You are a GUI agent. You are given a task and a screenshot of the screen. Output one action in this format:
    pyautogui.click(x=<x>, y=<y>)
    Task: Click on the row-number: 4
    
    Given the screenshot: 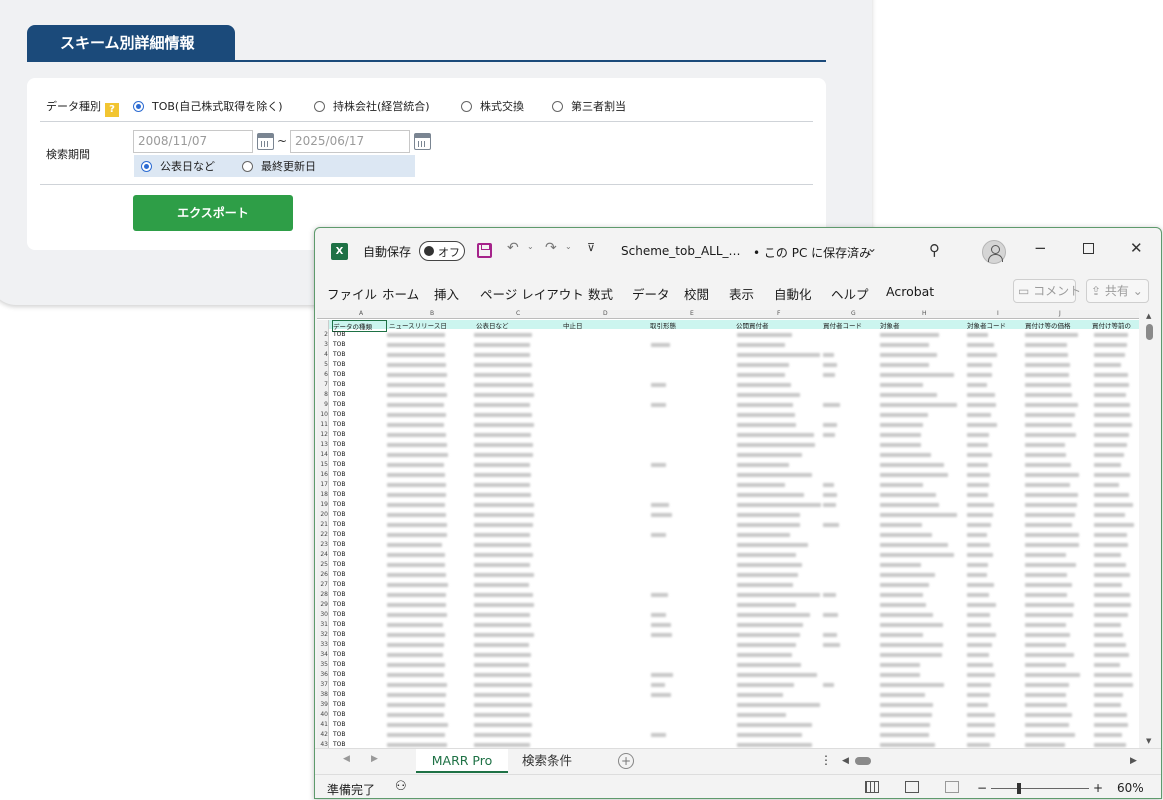 What is the action you would take?
    pyautogui.click(x=322, y=354)
    